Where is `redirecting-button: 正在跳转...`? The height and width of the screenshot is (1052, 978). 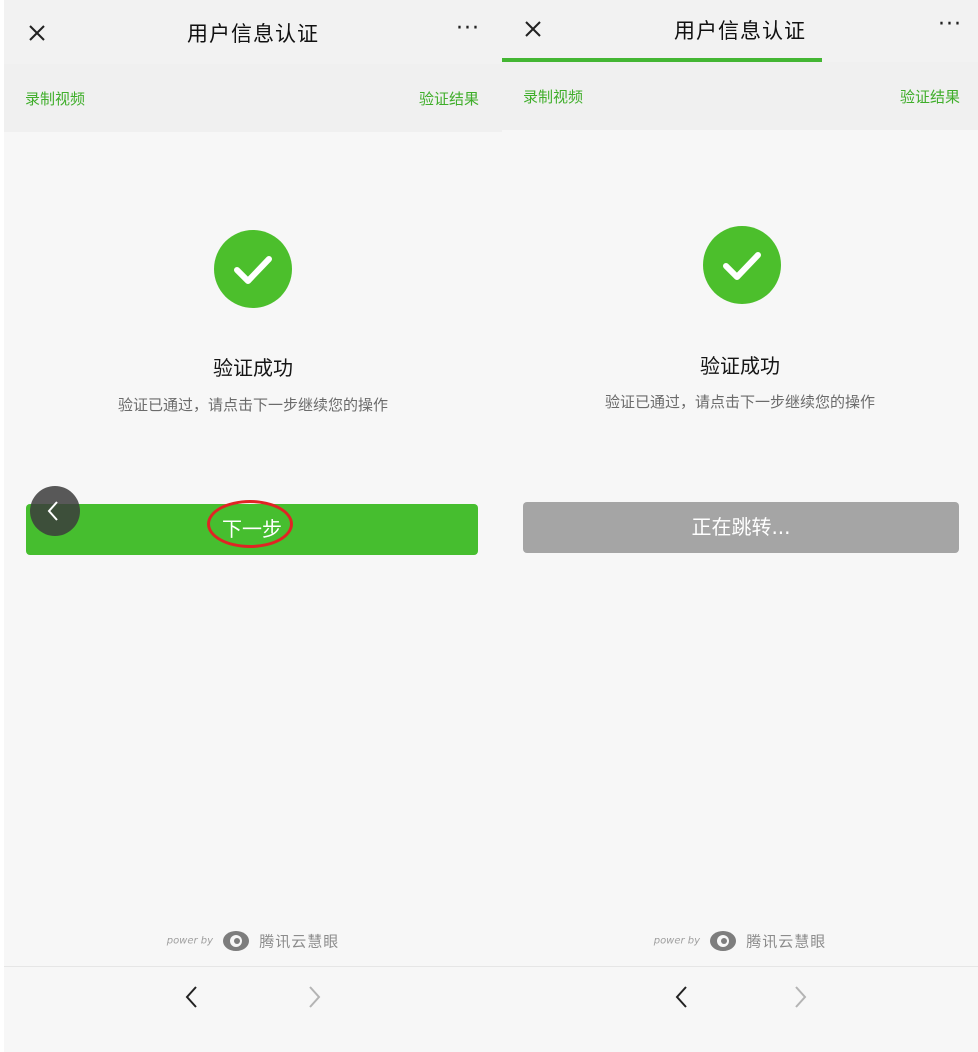
redirecting-button: 正在跳转... is located at coordinates (741, 527).